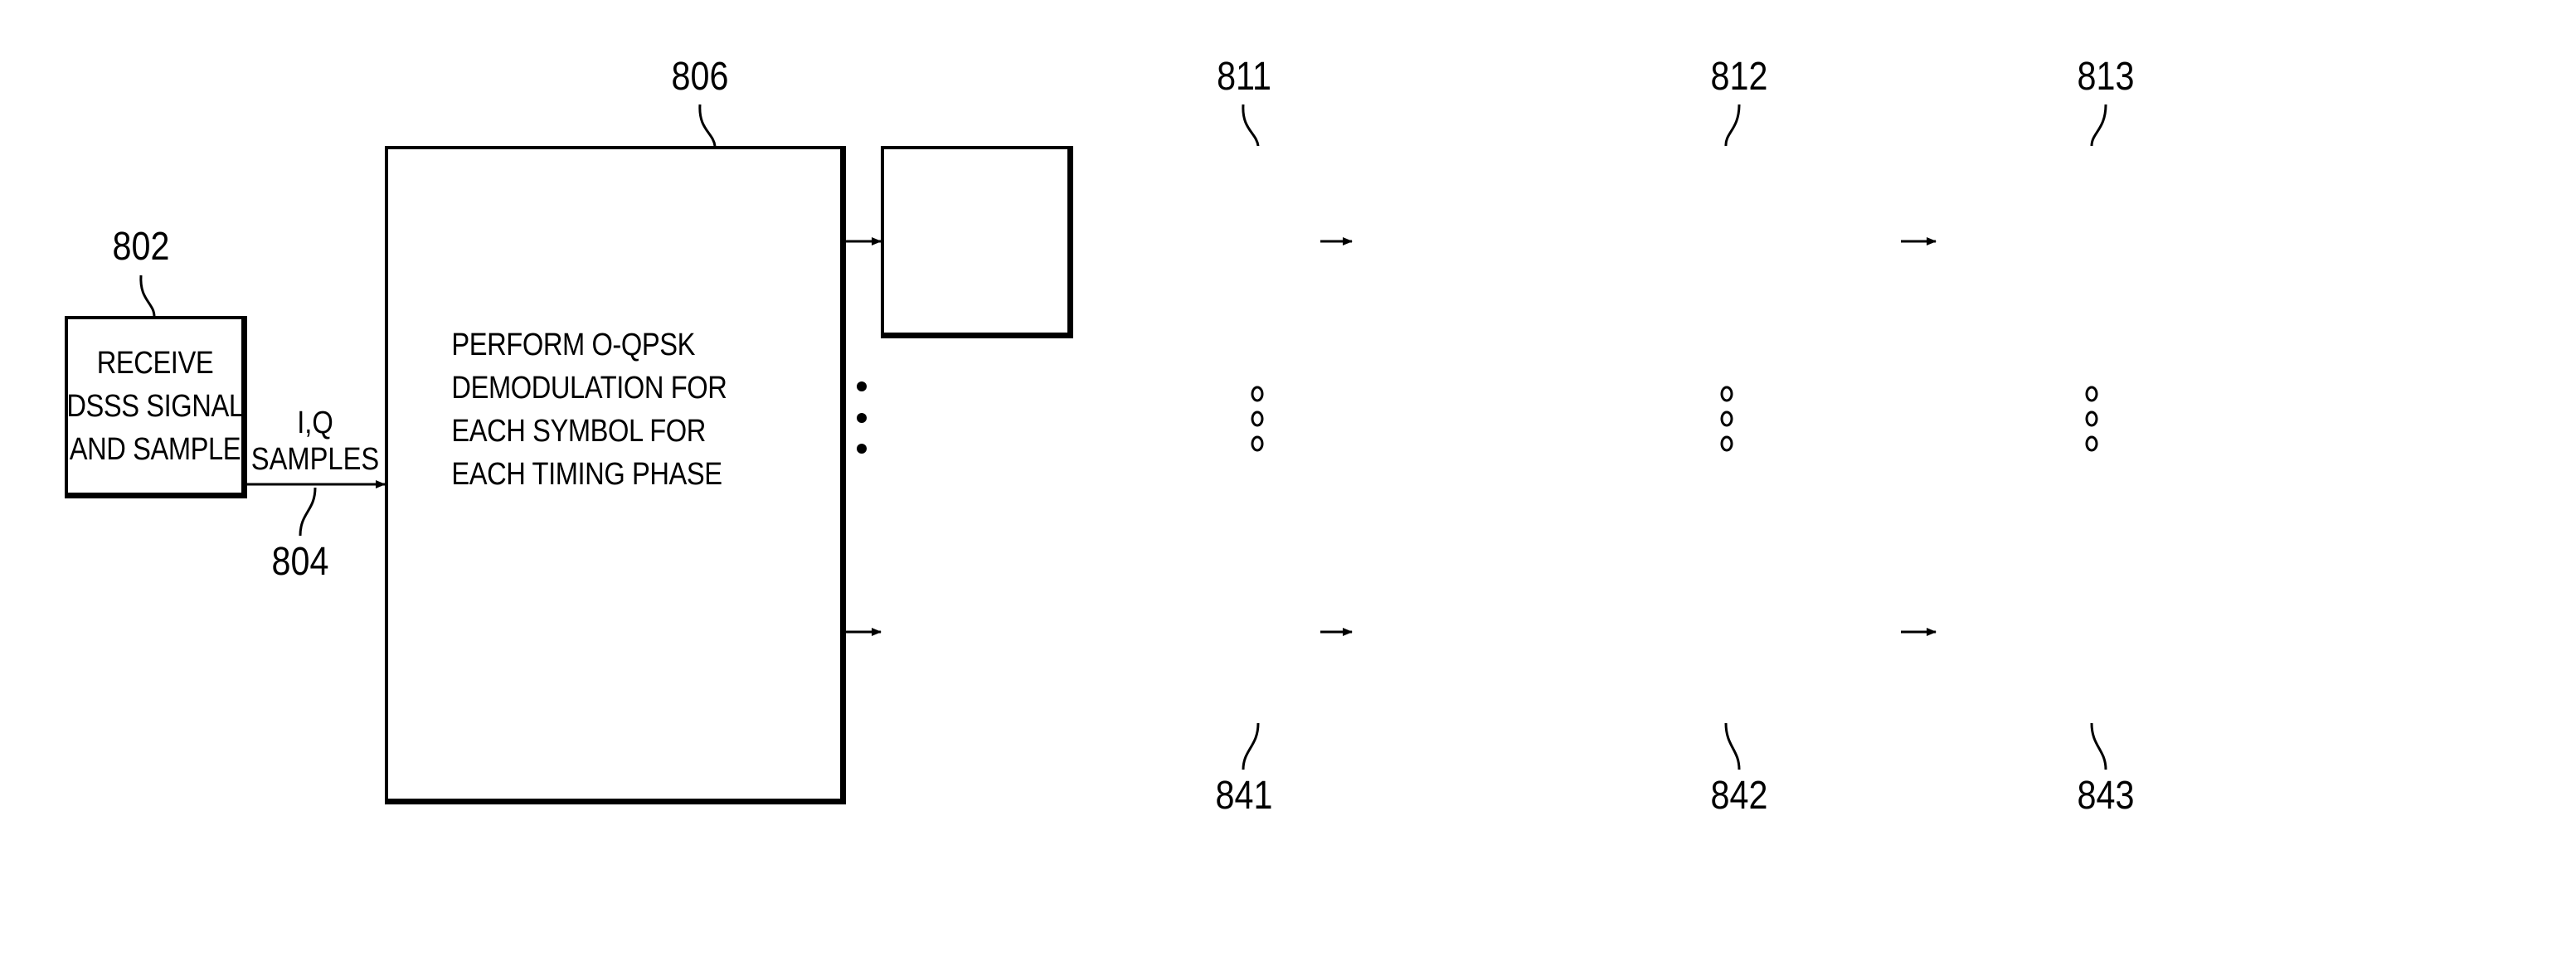  I want to click on signal-label-line: I,Q, so click(315, 423).